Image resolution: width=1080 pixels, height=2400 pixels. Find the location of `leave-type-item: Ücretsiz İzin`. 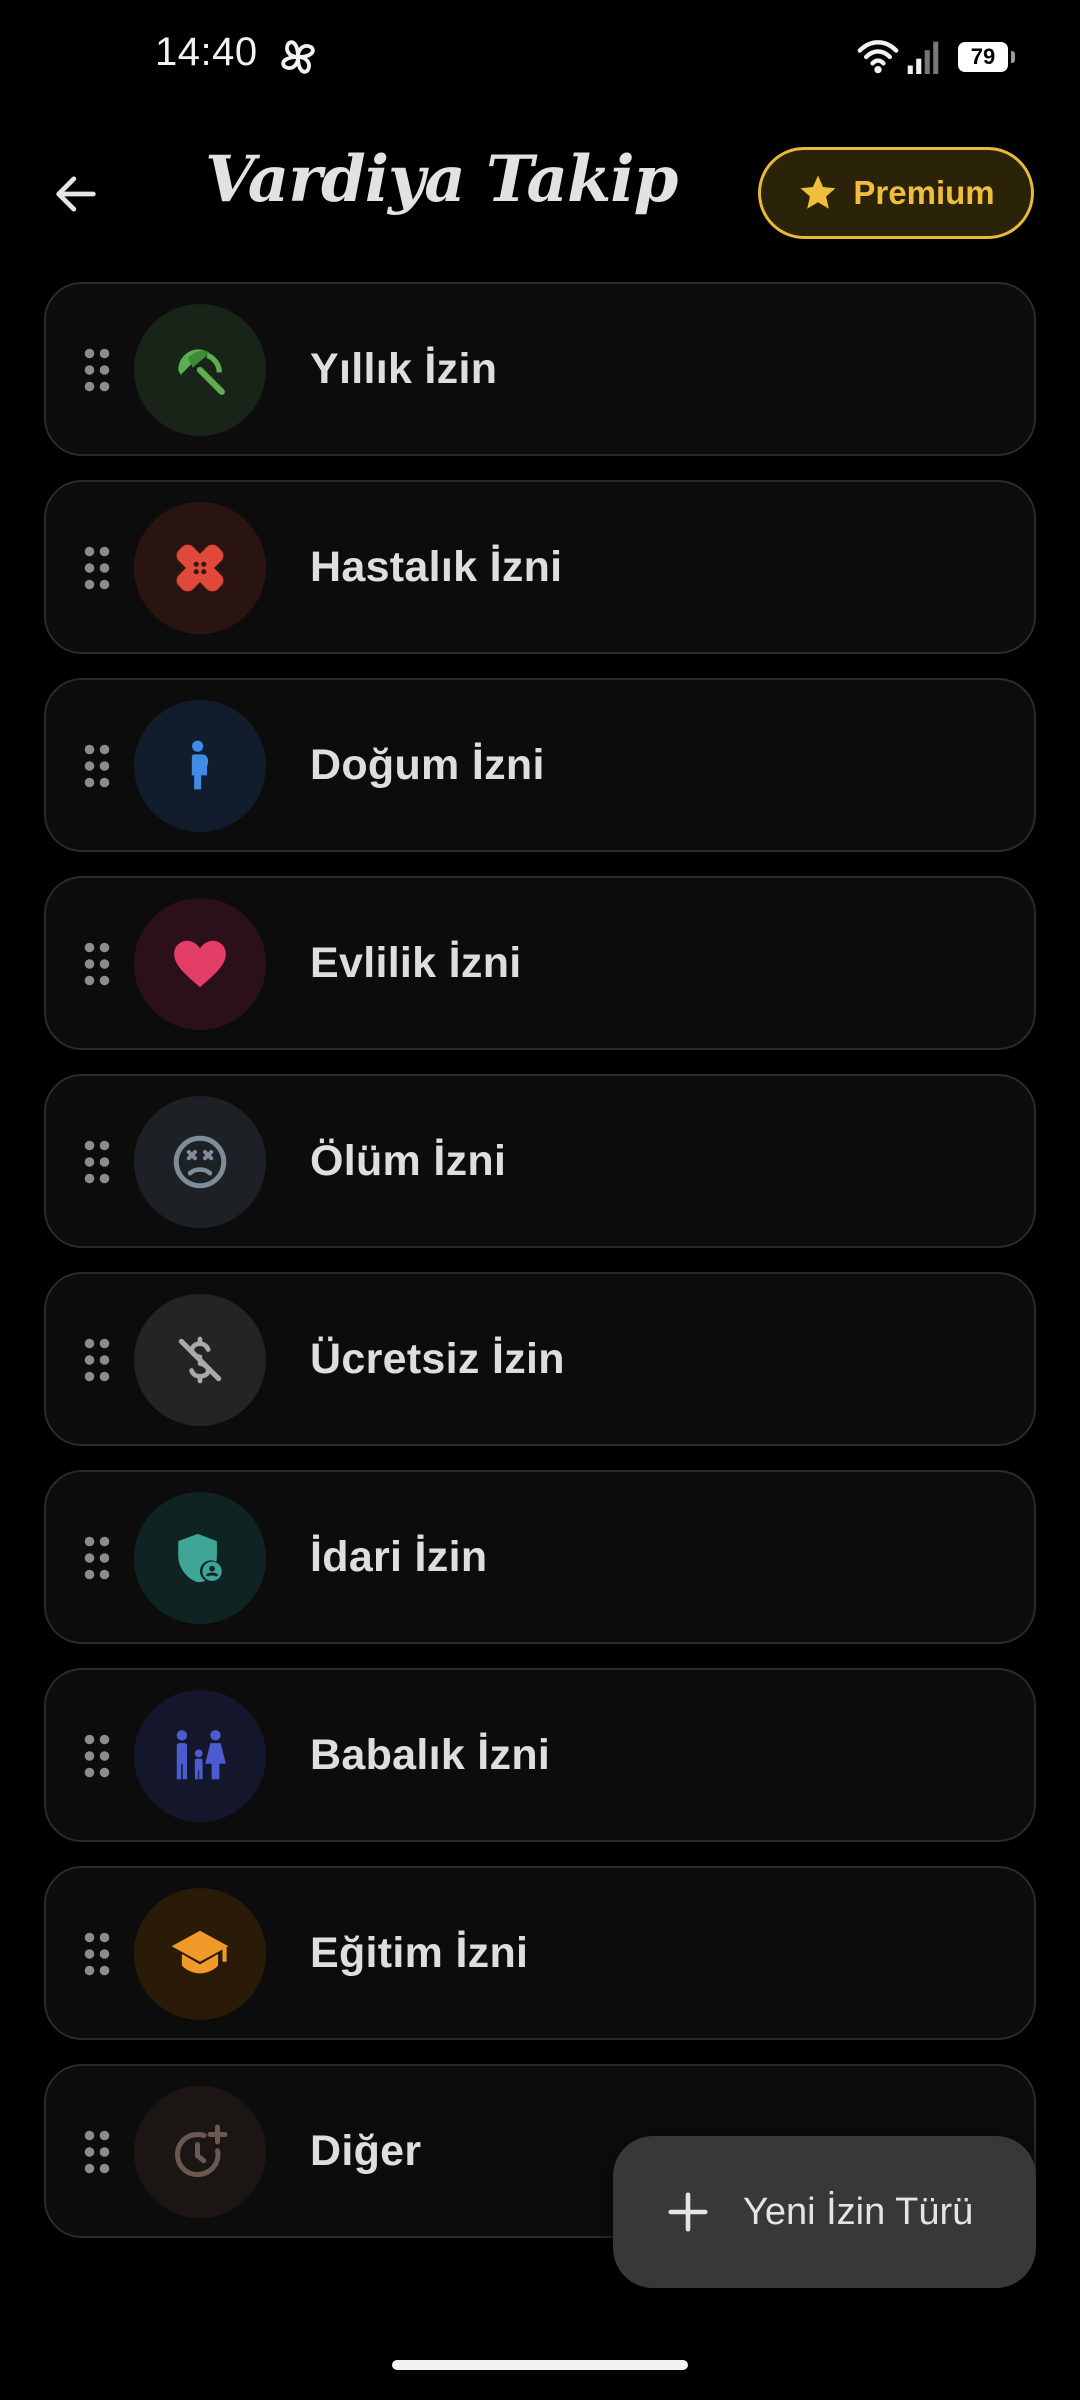

leave-type-item: Ücretsiz İzin is located at coordinates (540, 1359).